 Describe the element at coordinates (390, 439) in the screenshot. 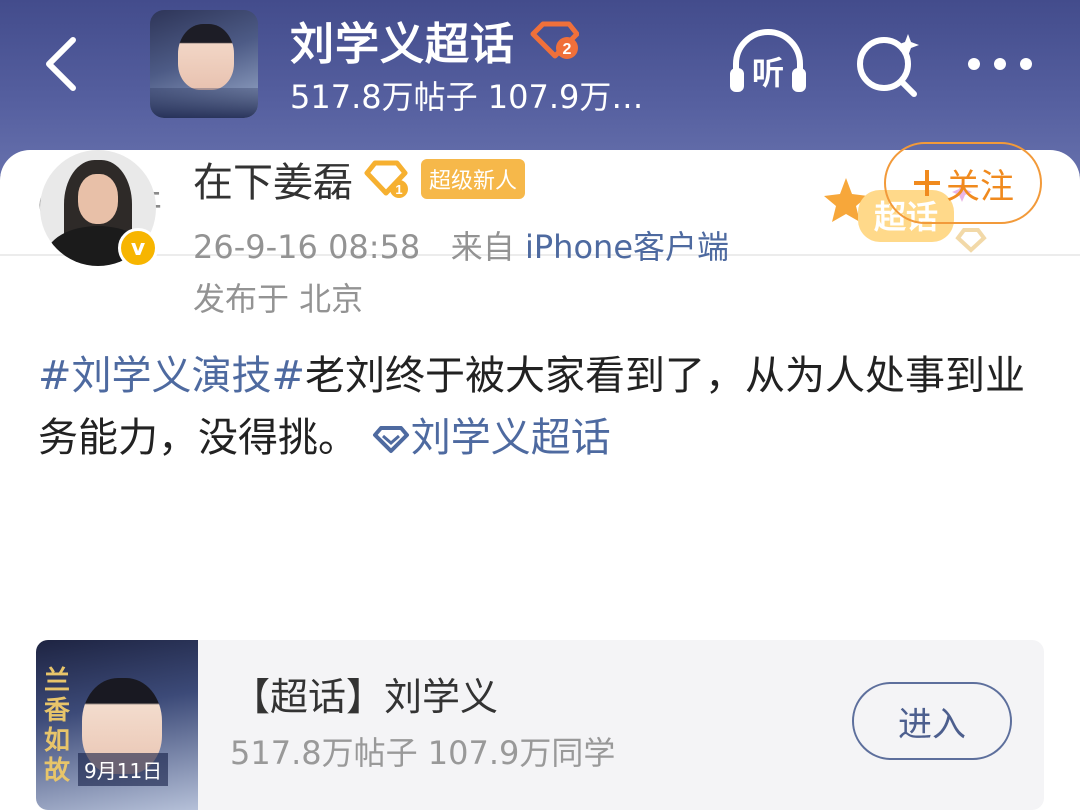

I see `diamond-icon` at that location.